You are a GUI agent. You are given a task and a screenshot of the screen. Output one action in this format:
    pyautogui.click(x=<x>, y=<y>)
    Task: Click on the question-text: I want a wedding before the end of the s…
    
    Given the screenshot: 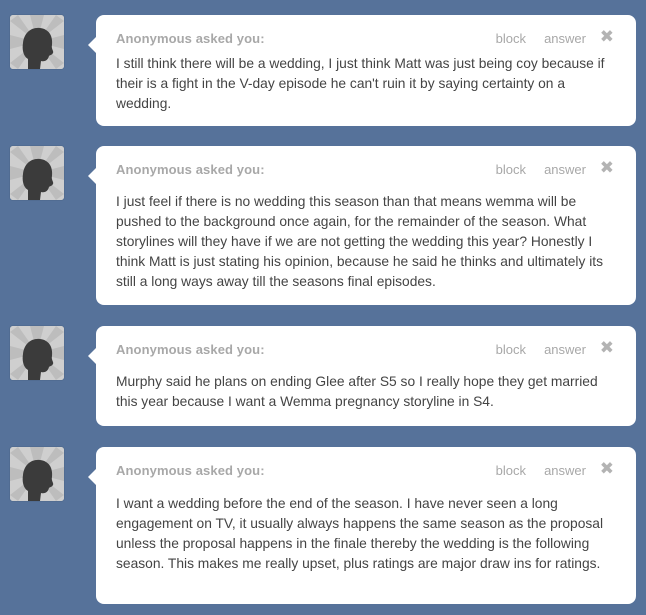 What is the action you would take?
    pyautogui.click(x=360, y=533)
    